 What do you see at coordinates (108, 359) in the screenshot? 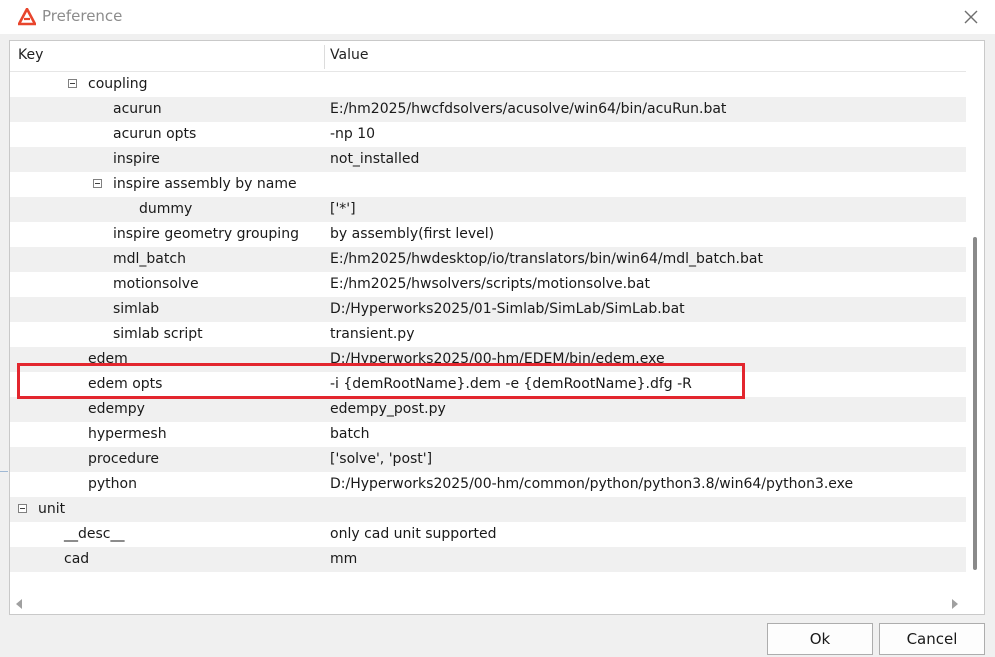
I see `row-key: edem` at bounding box center [108, 359].